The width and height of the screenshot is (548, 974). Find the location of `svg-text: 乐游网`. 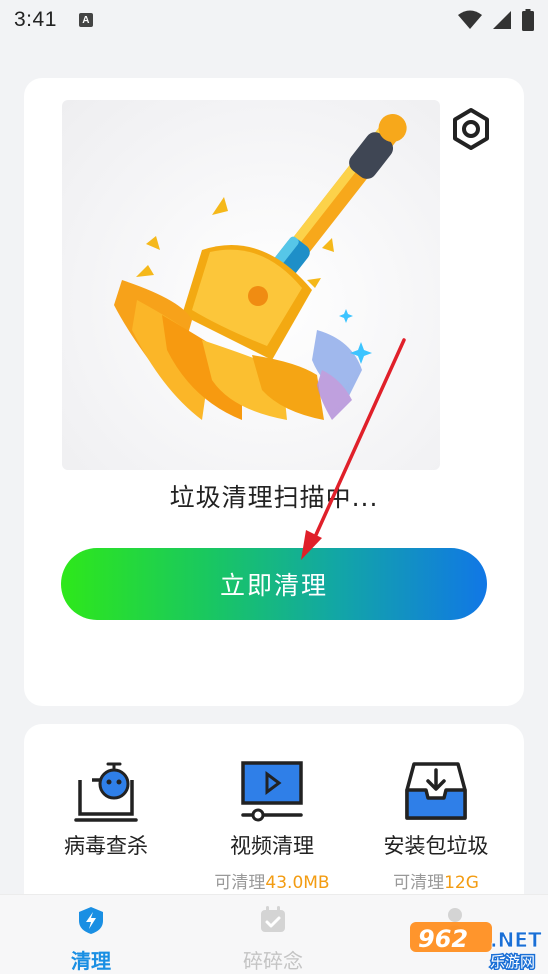

svg-text: 乐游网 is located at coordinates (512, 961).